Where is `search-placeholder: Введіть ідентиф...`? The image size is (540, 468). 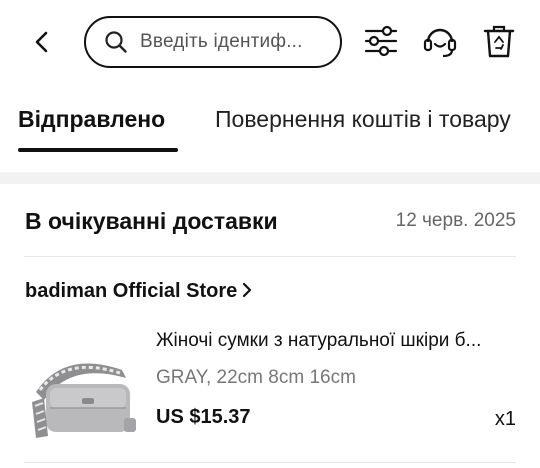
search-placeholder: Введіть ідентиф... is located at coordinates (221, 41).